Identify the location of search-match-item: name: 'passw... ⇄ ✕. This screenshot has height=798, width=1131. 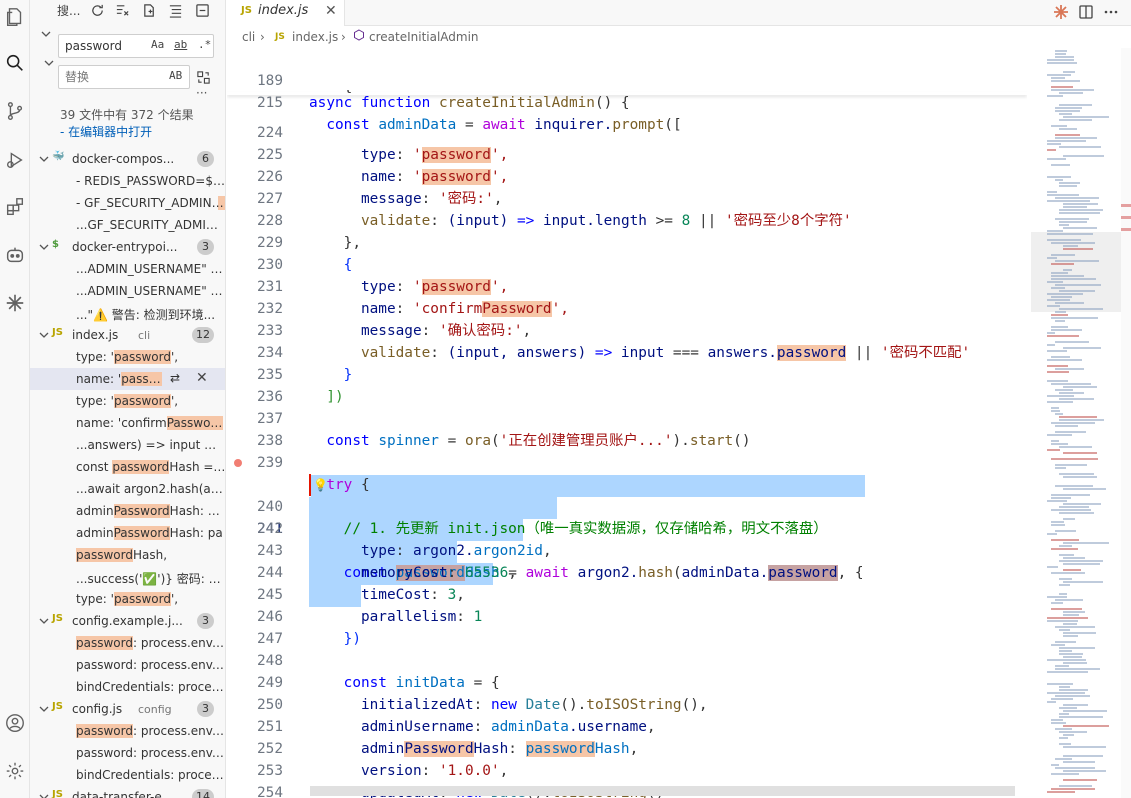
(127, 379).